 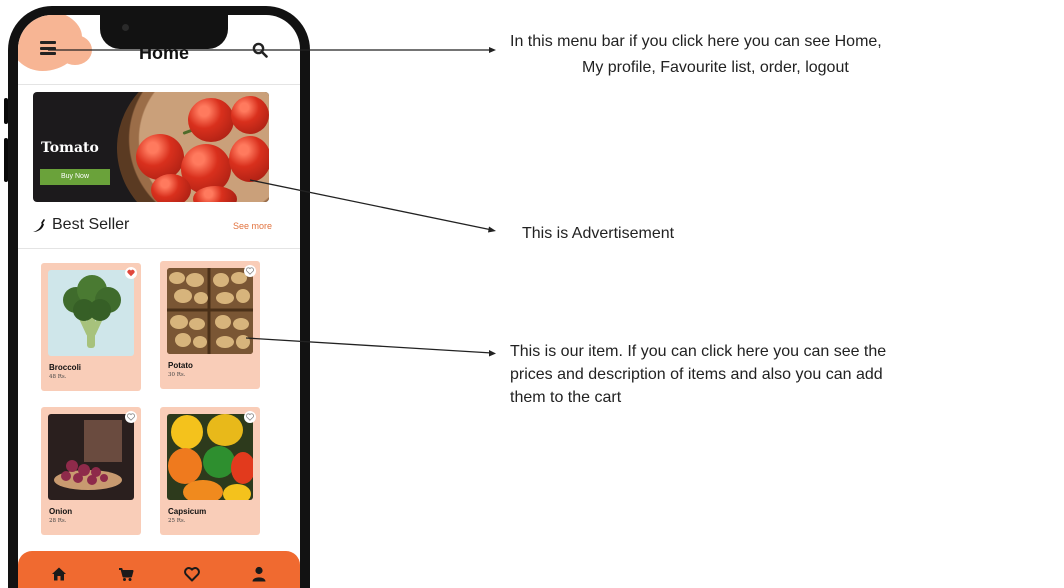 I want to click on phone-notch, so click(x=164, y=32).